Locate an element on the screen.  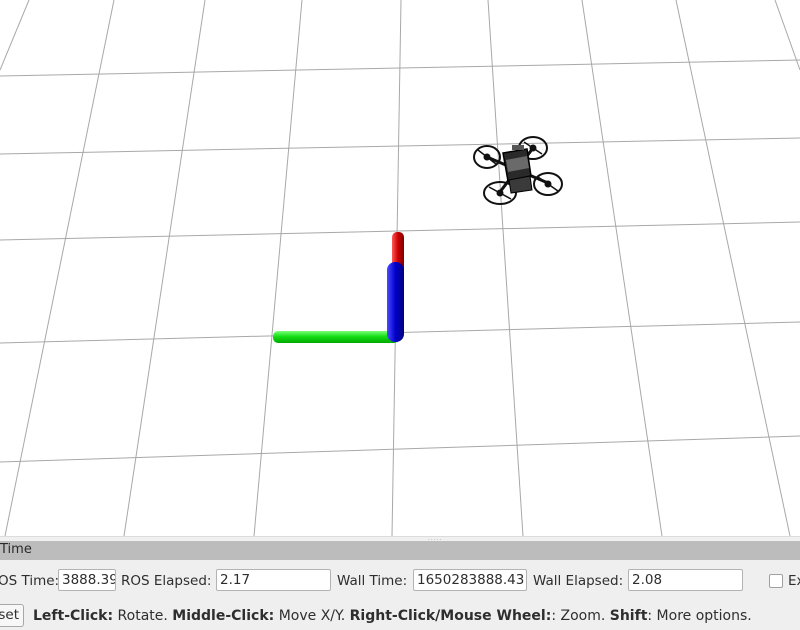
panel-header: Time is located at coordinates (400, 550).